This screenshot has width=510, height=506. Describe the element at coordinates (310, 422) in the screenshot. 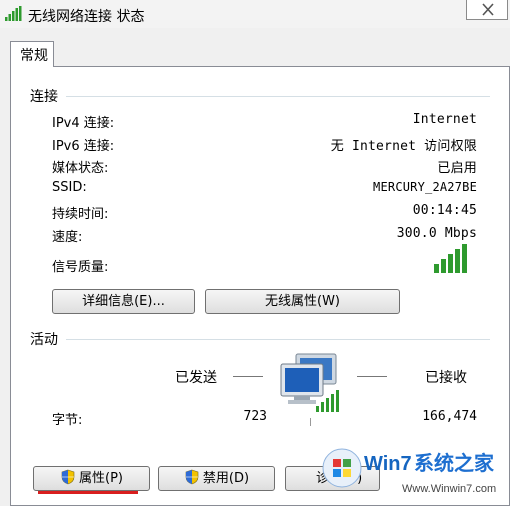

I see `activity-tick` at that location.